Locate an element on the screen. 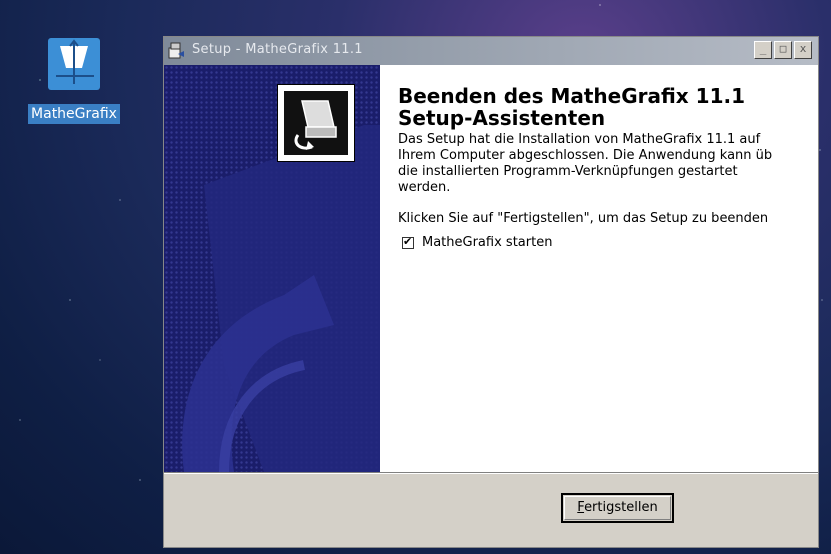  setup-logo is located at coordinates (316, 123).